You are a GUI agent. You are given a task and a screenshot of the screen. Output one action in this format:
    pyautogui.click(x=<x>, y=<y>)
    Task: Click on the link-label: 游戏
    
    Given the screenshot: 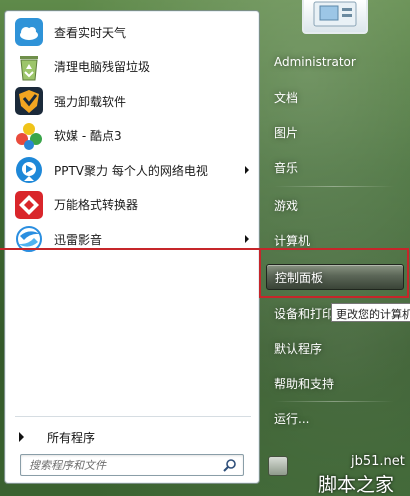 What is the action you would take?
    pyautogui.click(x=286, y=205)
    